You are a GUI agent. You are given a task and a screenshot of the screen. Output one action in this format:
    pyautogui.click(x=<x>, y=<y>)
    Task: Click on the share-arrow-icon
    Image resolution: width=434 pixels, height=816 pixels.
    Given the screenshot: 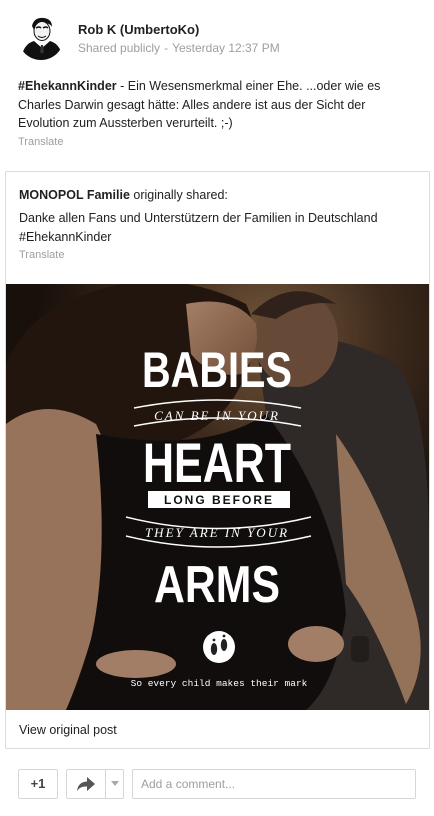 What is the action you would take?
    pyautogui.click(x=86, y=784)
    